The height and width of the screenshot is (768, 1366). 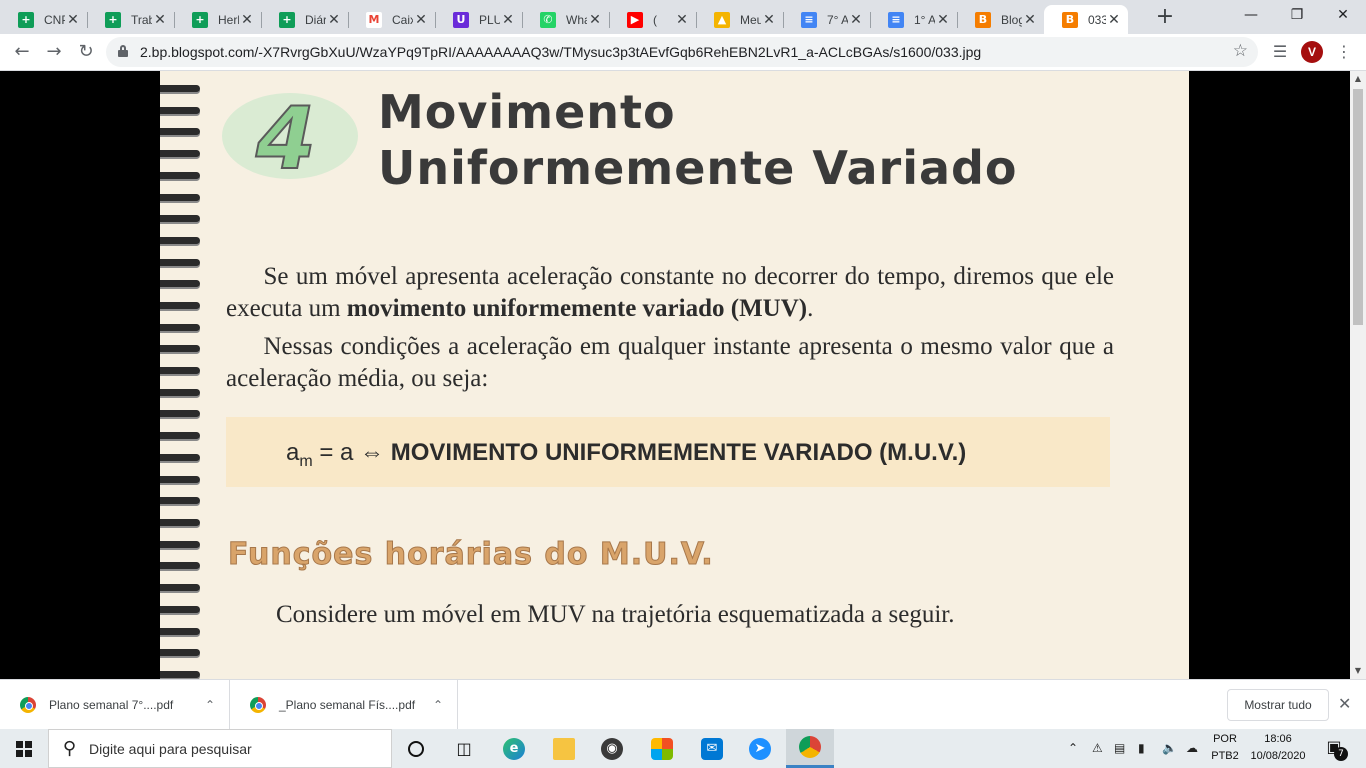 I want to click on show-hidden-icons: ⌃, so click(x=1073, y=748).